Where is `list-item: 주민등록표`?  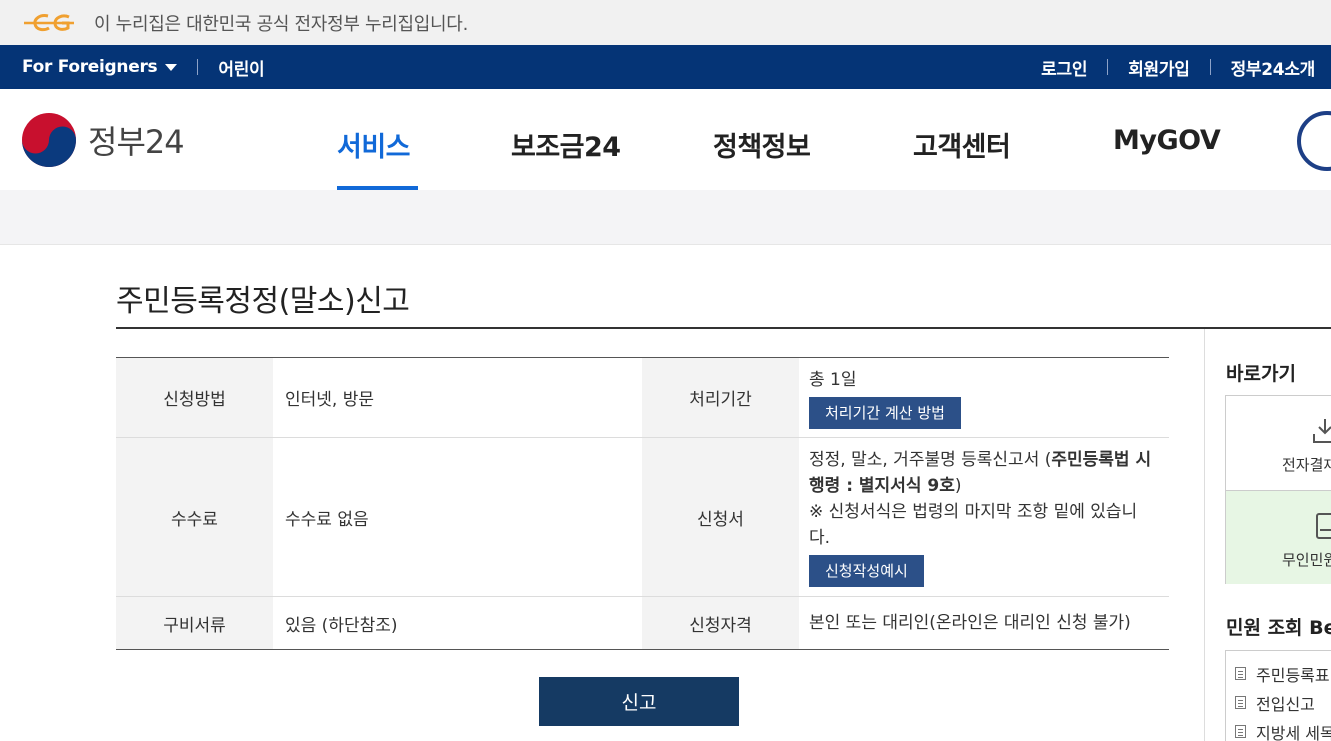
list-item: 주민등록표 is located at coordinates (1278, 673).